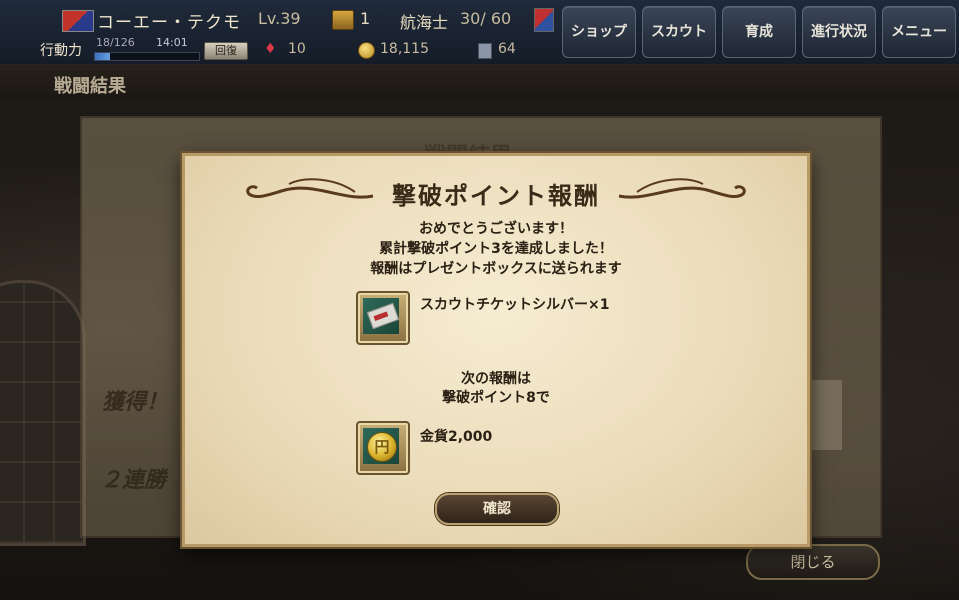 This screenshot has height=600, width=959. I want to click on win-streak-label: ２連勝, so click(133, 480).